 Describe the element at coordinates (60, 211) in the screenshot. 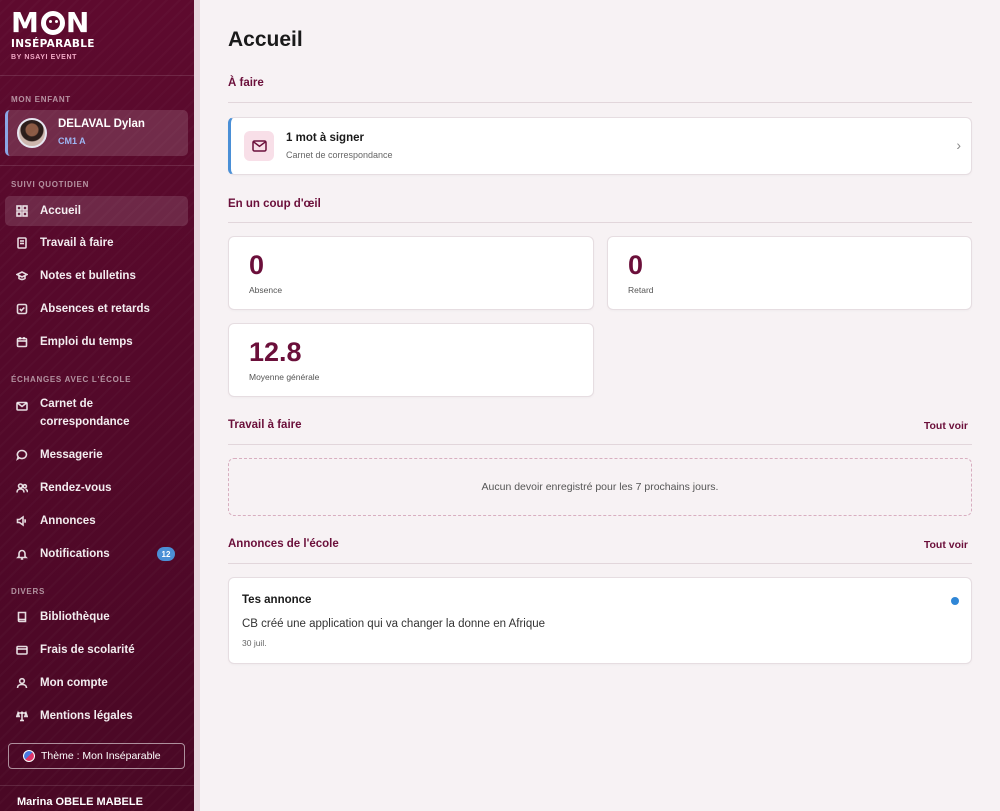

I see `sidebar-item-label: Accueil` at that location.